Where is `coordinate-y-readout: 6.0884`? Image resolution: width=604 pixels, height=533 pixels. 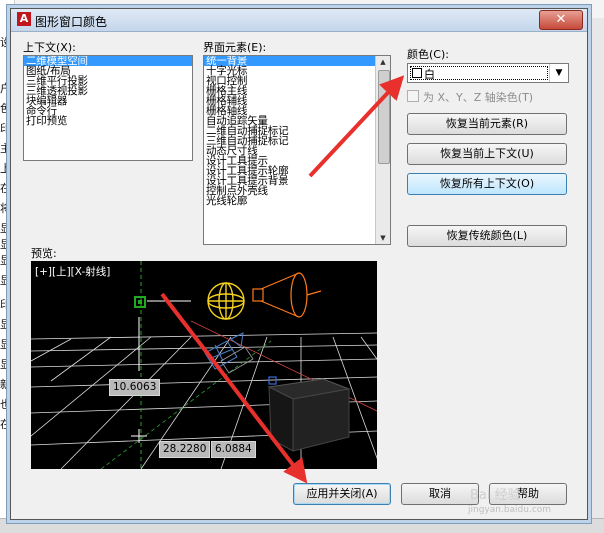 coordinate-y-readout: 6.0884 is located at coordinates (233, 449).